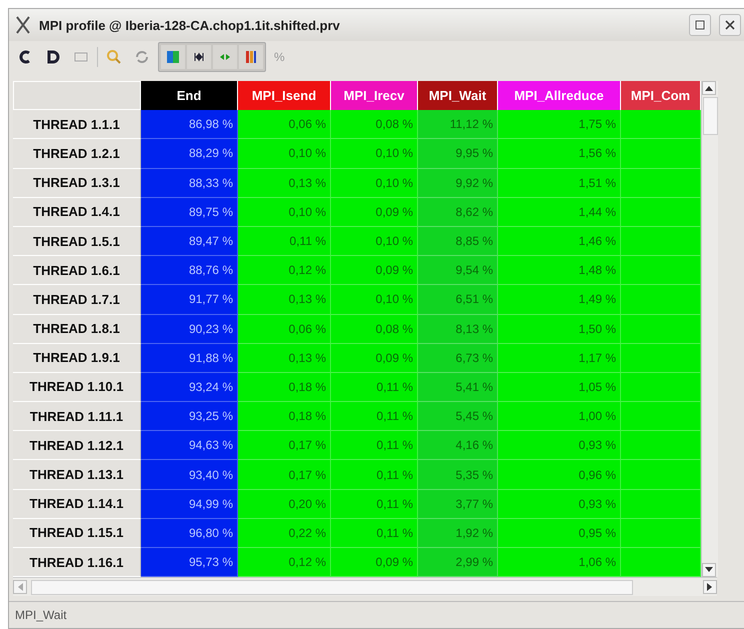 The image size is (744, 629). What do you see at coordinates (458, 533) in the screenshot?
I see `table-cell: 1,92 %` at bounding box center [458, 533].